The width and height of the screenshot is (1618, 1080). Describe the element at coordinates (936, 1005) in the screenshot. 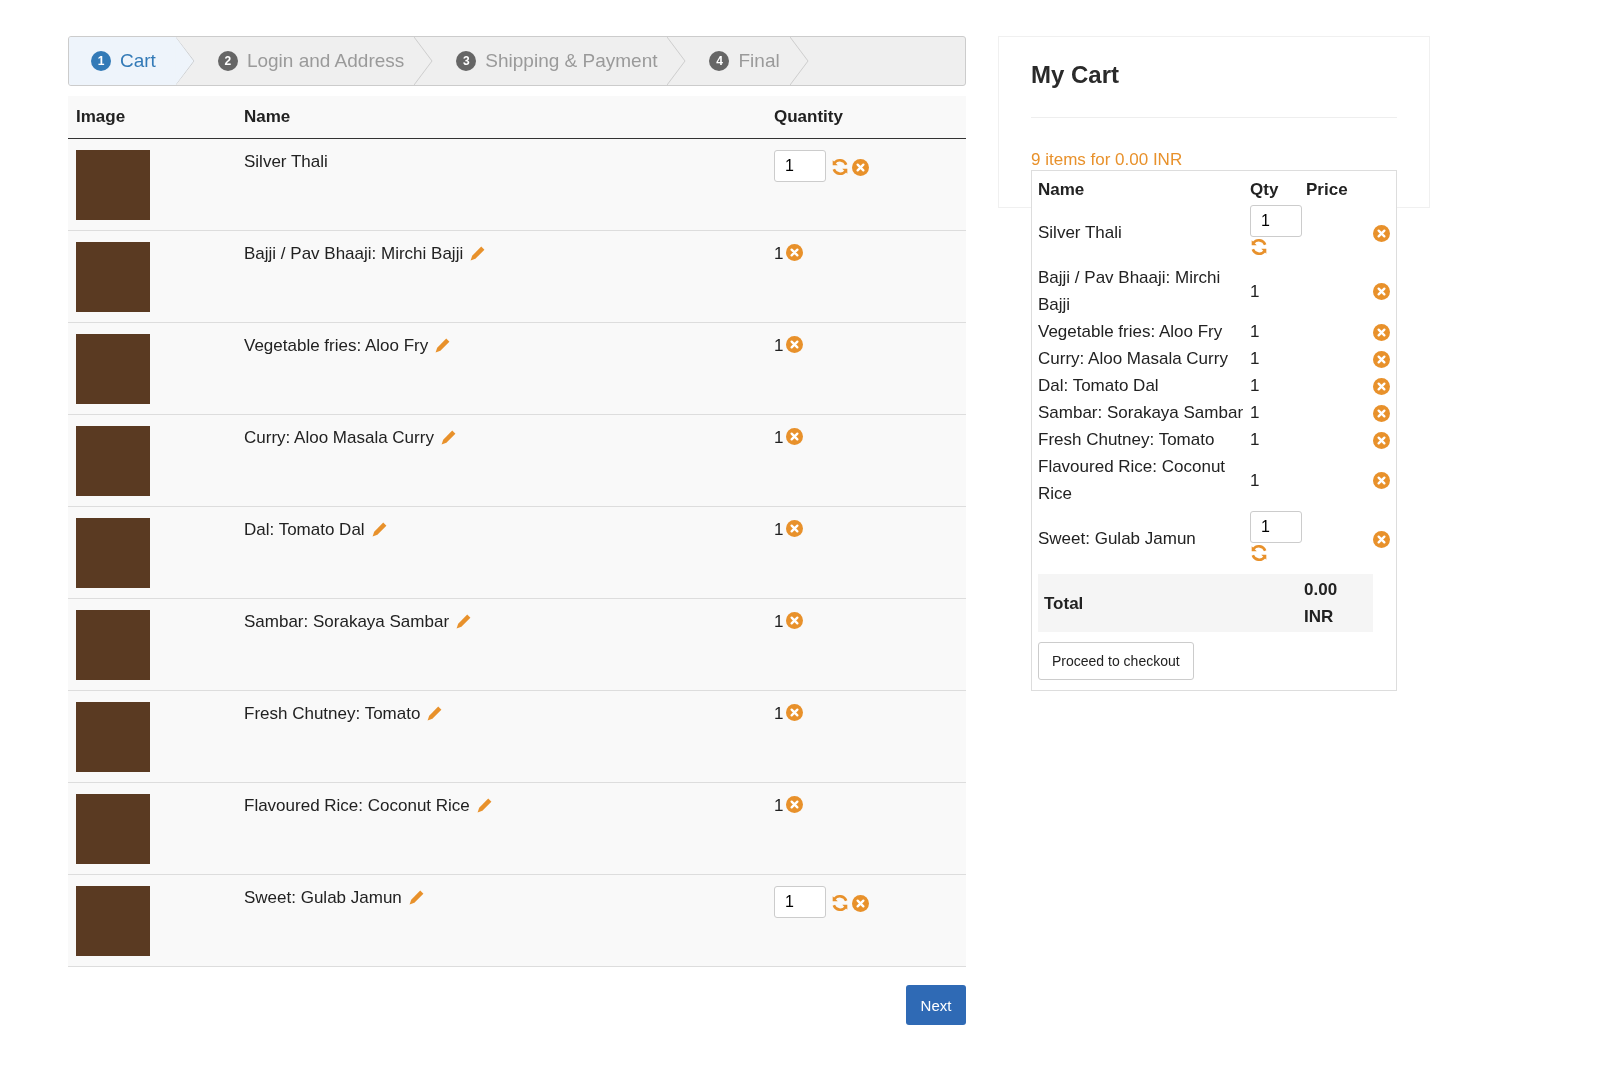

I see `next-button: Next` at that location.